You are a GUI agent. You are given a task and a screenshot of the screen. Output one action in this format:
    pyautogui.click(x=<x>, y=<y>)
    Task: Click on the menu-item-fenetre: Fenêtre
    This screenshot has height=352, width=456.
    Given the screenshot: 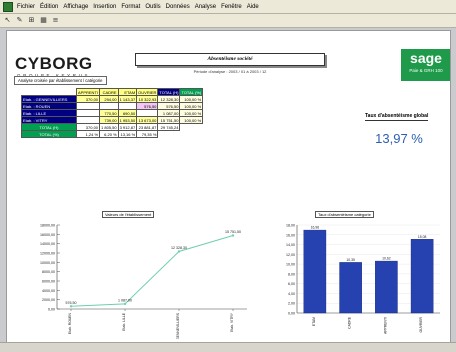 What is the action you would take?
    pyautogui.click(x=231, y=7)
    